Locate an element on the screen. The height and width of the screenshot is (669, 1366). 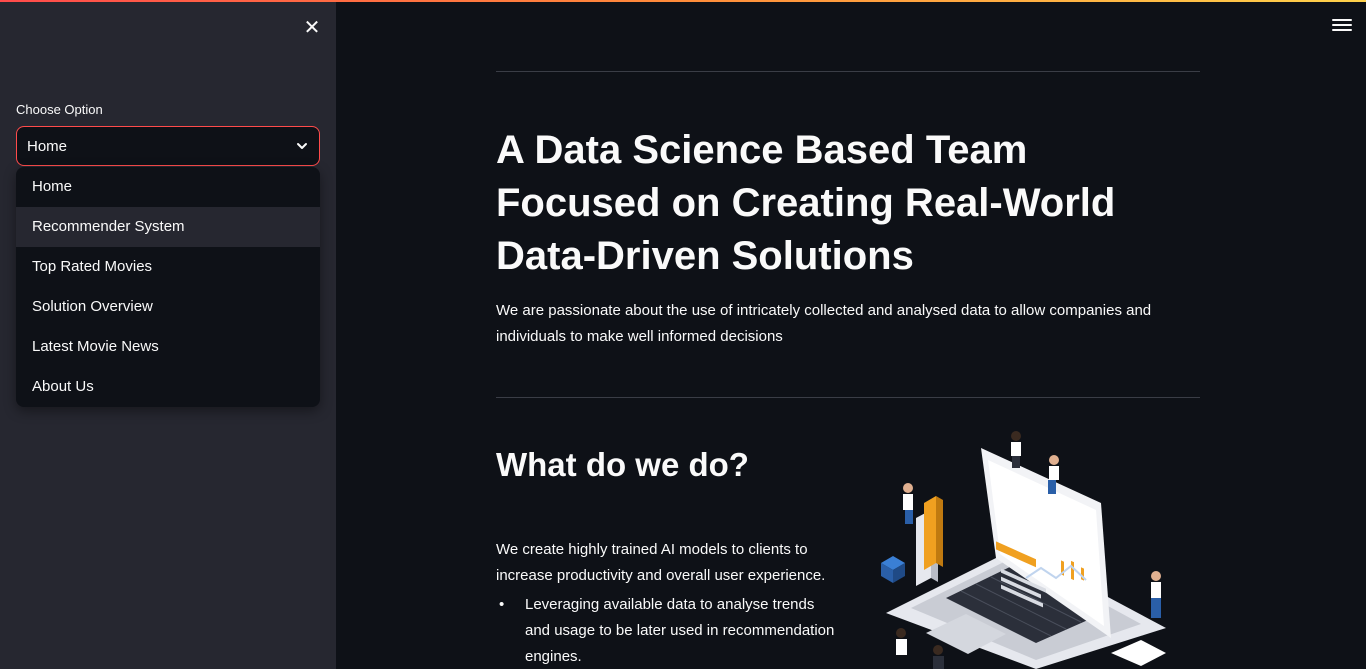
chevron-down-icon is located at coordinates (302, 146).